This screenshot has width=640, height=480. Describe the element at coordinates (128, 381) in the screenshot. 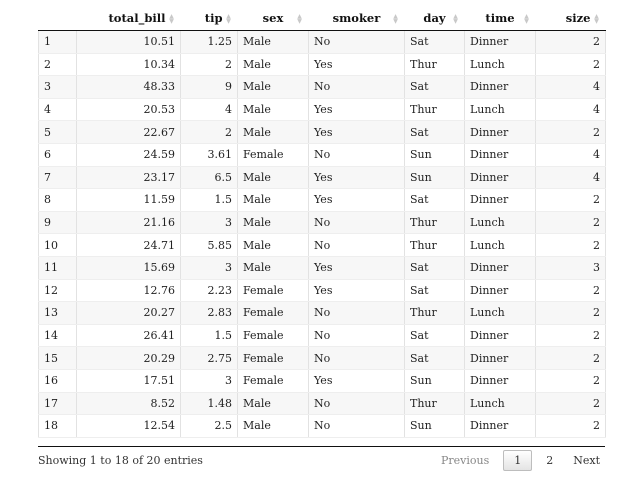

I see `total-bill-cell: 17.51` at that location.